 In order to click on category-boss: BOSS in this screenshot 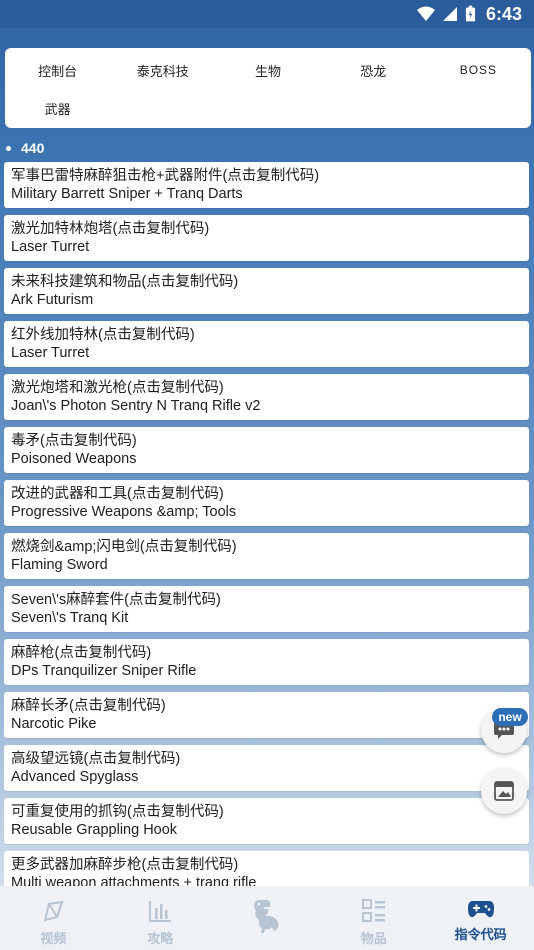, I will do `click(478, 70)`.